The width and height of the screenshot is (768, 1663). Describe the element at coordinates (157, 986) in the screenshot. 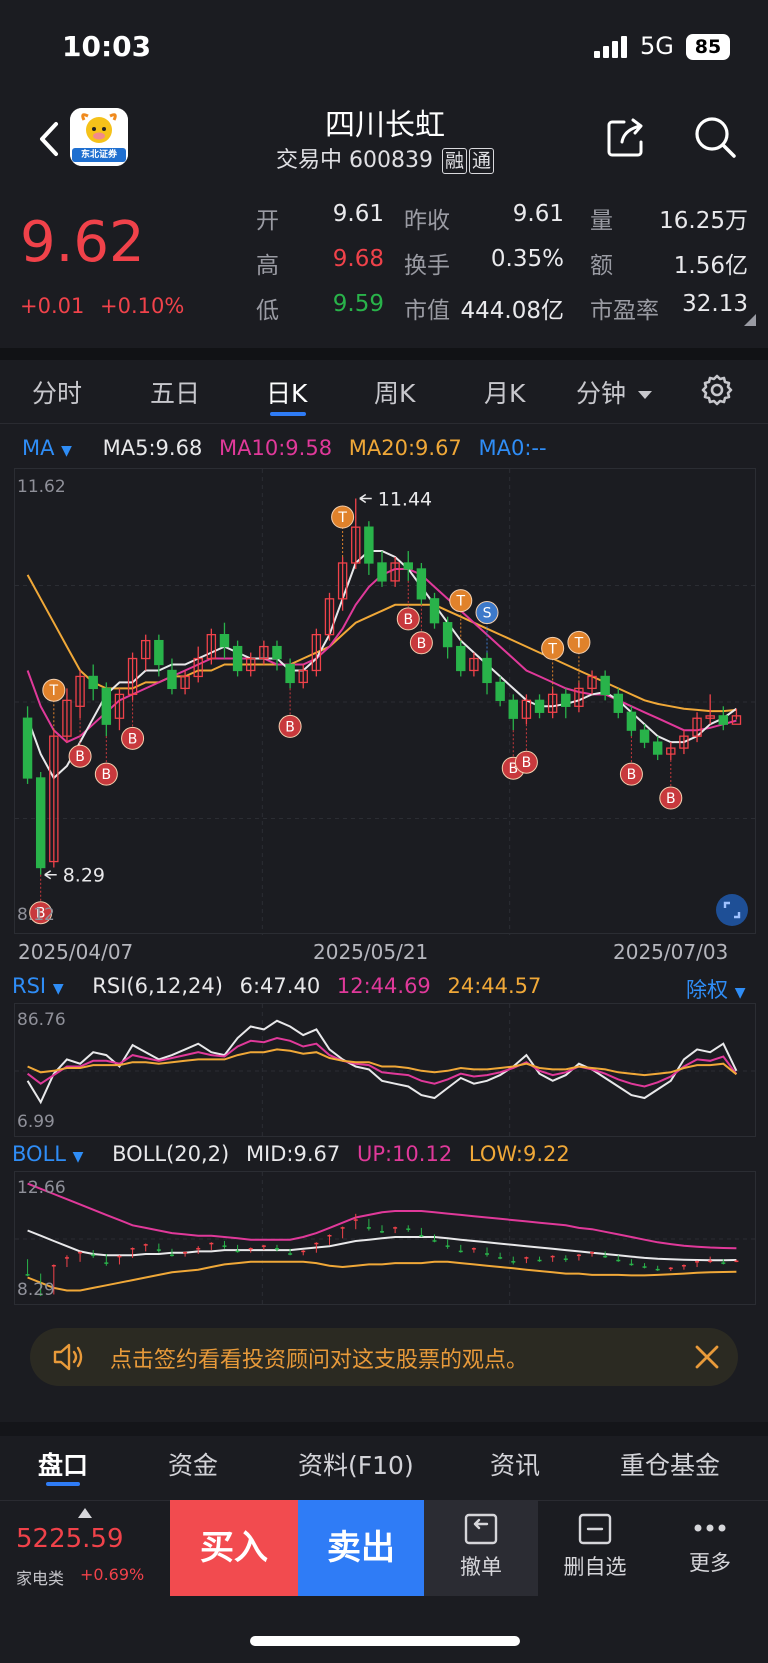

I see `rsi-params: RSI(6,12,24)` at that location.